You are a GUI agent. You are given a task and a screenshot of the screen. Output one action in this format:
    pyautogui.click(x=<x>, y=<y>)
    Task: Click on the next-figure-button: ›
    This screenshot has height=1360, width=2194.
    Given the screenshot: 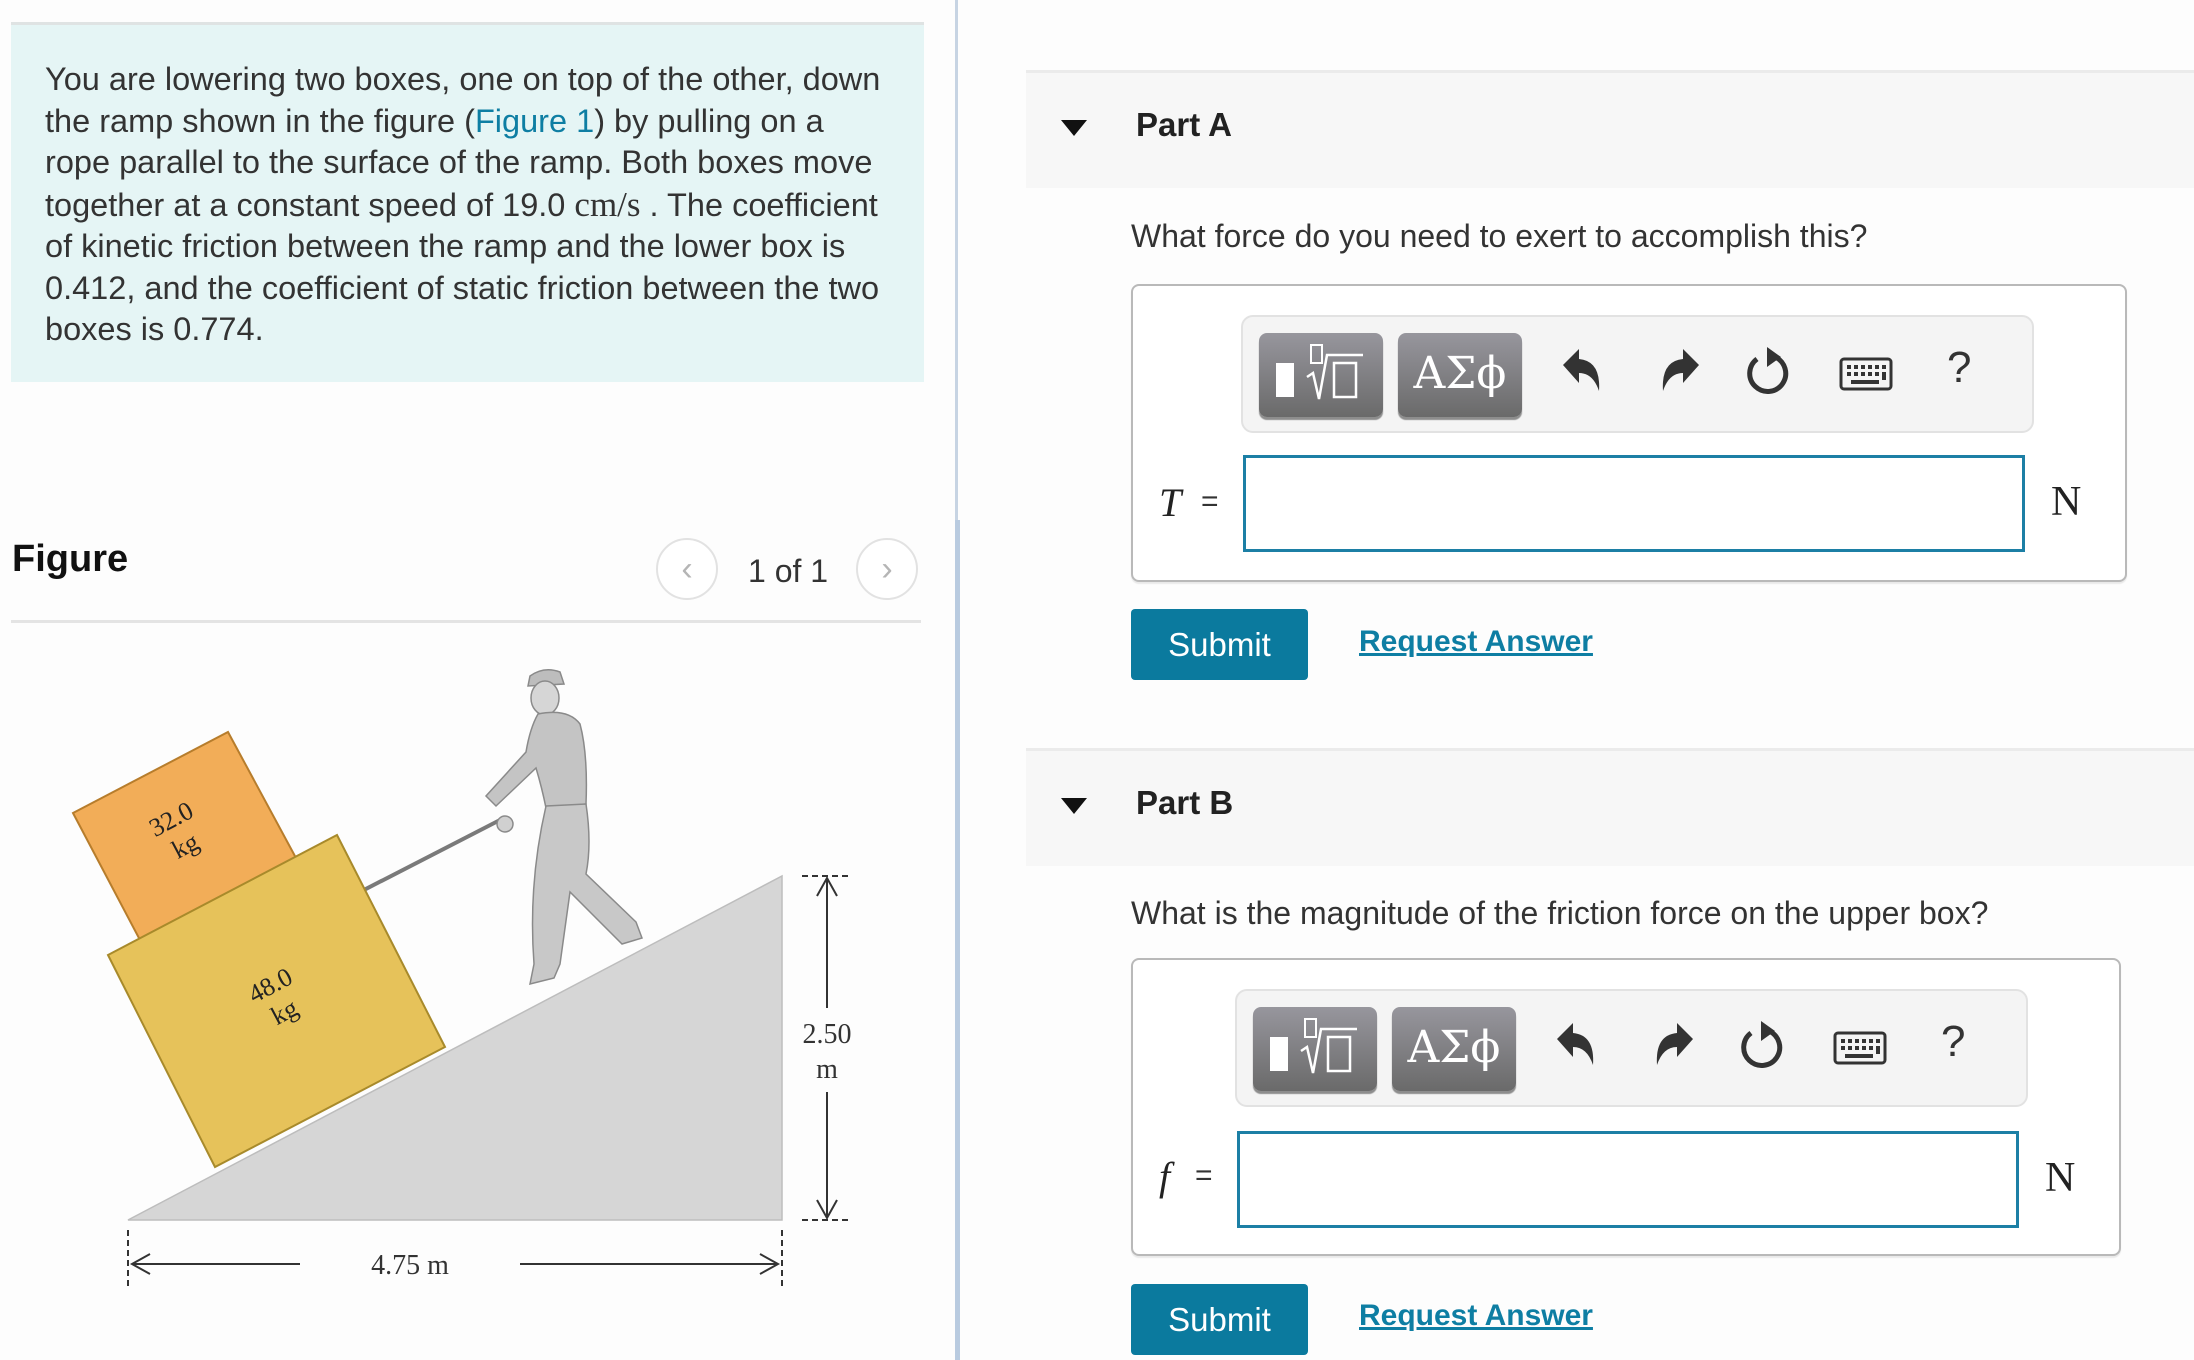 What is the action you would take?
    pyautogui.click(x=887, y=569)
    